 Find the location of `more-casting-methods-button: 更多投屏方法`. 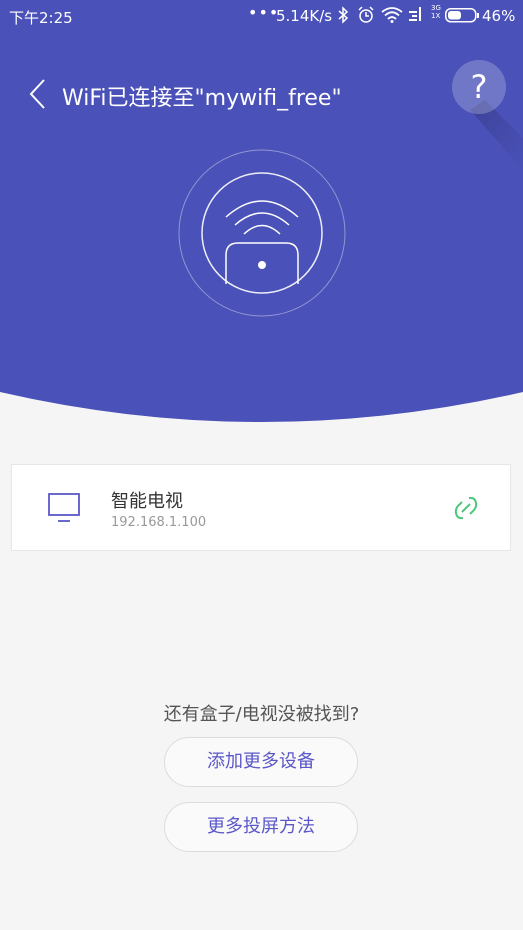

more-casting-methods-button: 更多投屏方法 is located at coordinates (261, 827).